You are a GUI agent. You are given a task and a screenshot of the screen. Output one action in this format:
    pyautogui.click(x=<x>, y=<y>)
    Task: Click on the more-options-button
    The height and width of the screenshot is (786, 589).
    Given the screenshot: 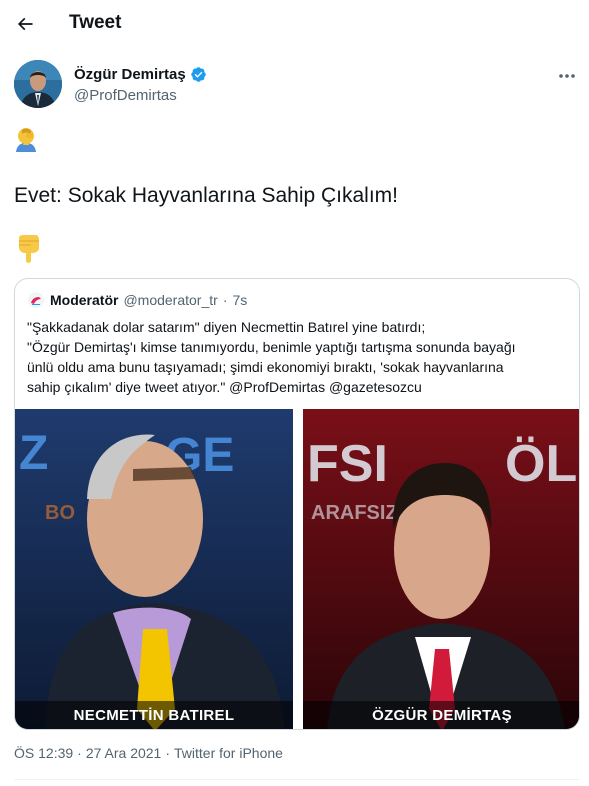 What is the action you would take?
    pyautogui.click(x=567, y=76)
    